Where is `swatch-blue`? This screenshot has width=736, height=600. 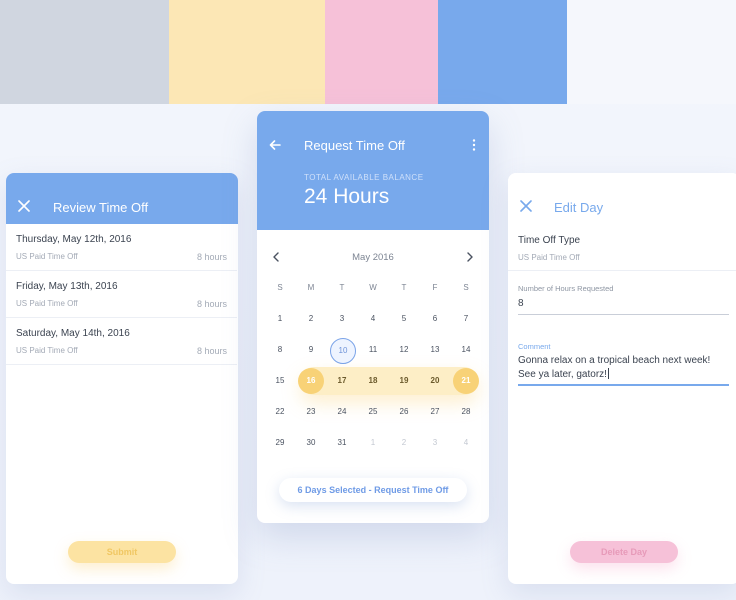
swatch-blue is located at coordinates (502, 52).